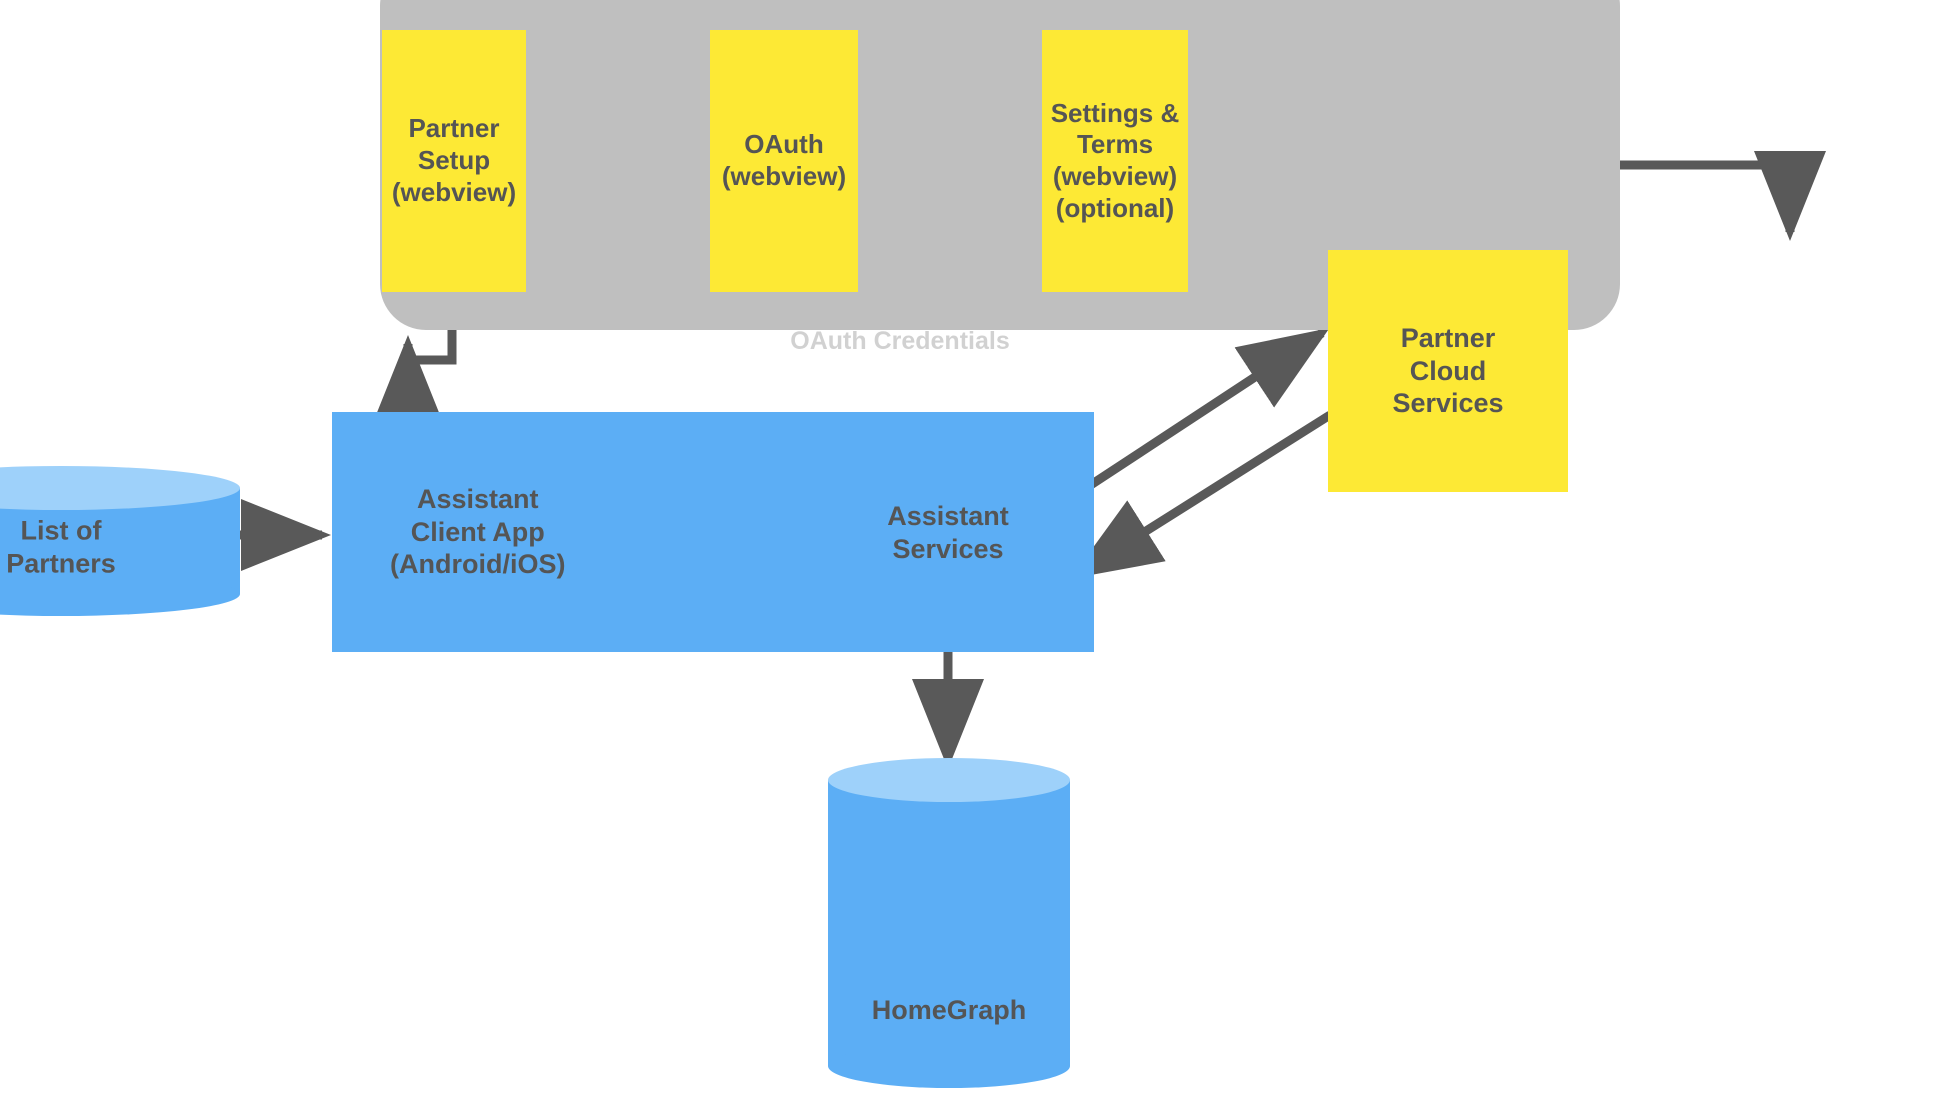 This screenshot has width=1940, height=1109. What do you see at coordinates (61, 547) in the screenshot?
I see `node-label: List of Partners` at bounding box center [61, 547].